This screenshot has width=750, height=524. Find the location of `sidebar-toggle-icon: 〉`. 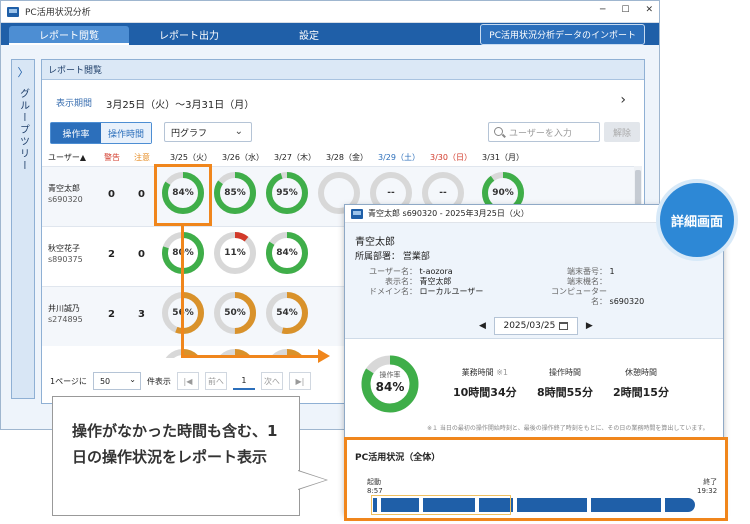

sidebar-toggle-icon: 〉 is located at coordinates (23, 72).